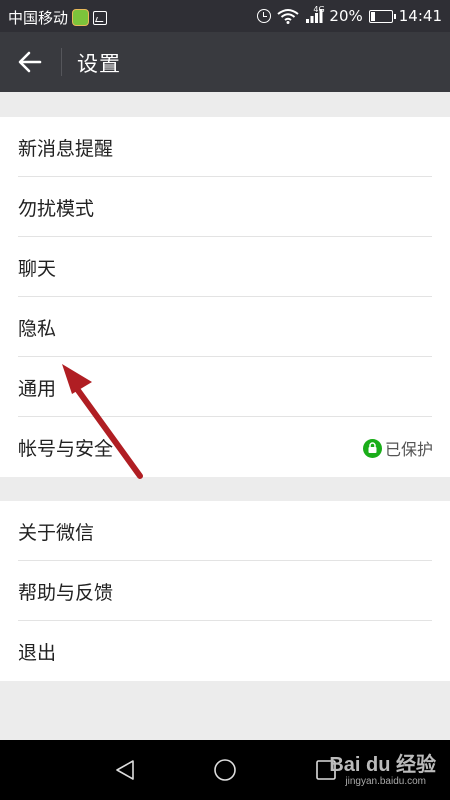 This screenshot has width=450, height=800. Describe the element at coordinates (56, 208) in the screenshot. I see `settings-item-label: 勿扰模式` at that location.